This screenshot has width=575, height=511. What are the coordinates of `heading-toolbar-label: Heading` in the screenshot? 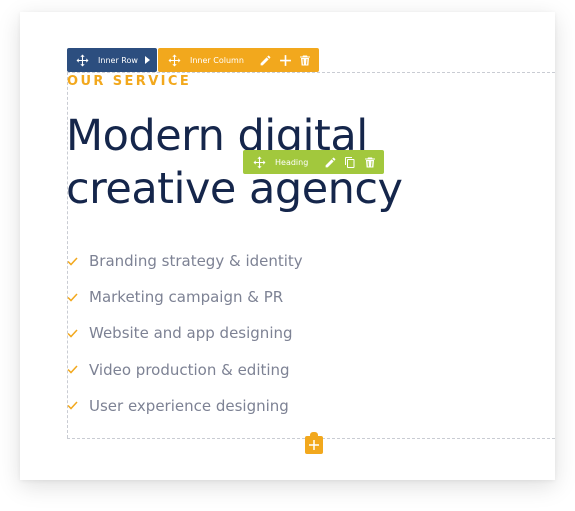 It's located at (292, 162).